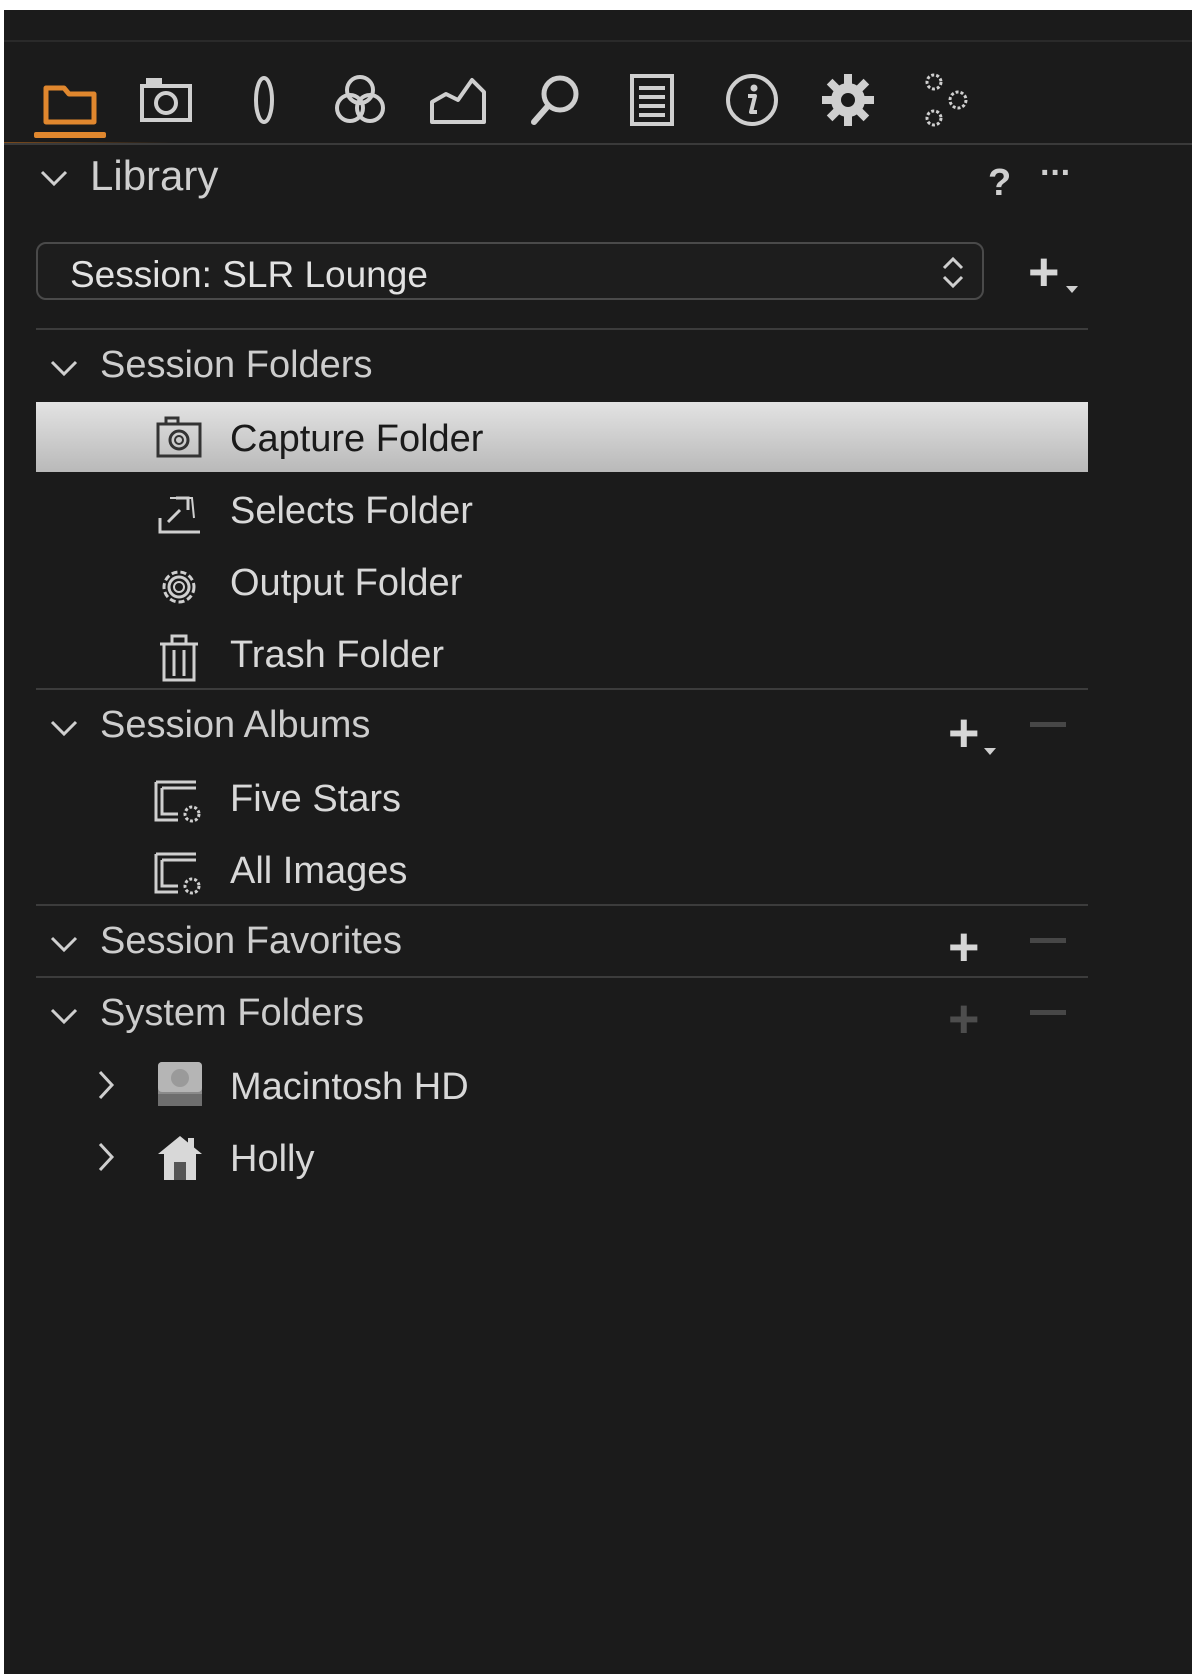 The width and height of the screenshot is (1192, 1674). I want to click on tab-lens, so click(264, 100).